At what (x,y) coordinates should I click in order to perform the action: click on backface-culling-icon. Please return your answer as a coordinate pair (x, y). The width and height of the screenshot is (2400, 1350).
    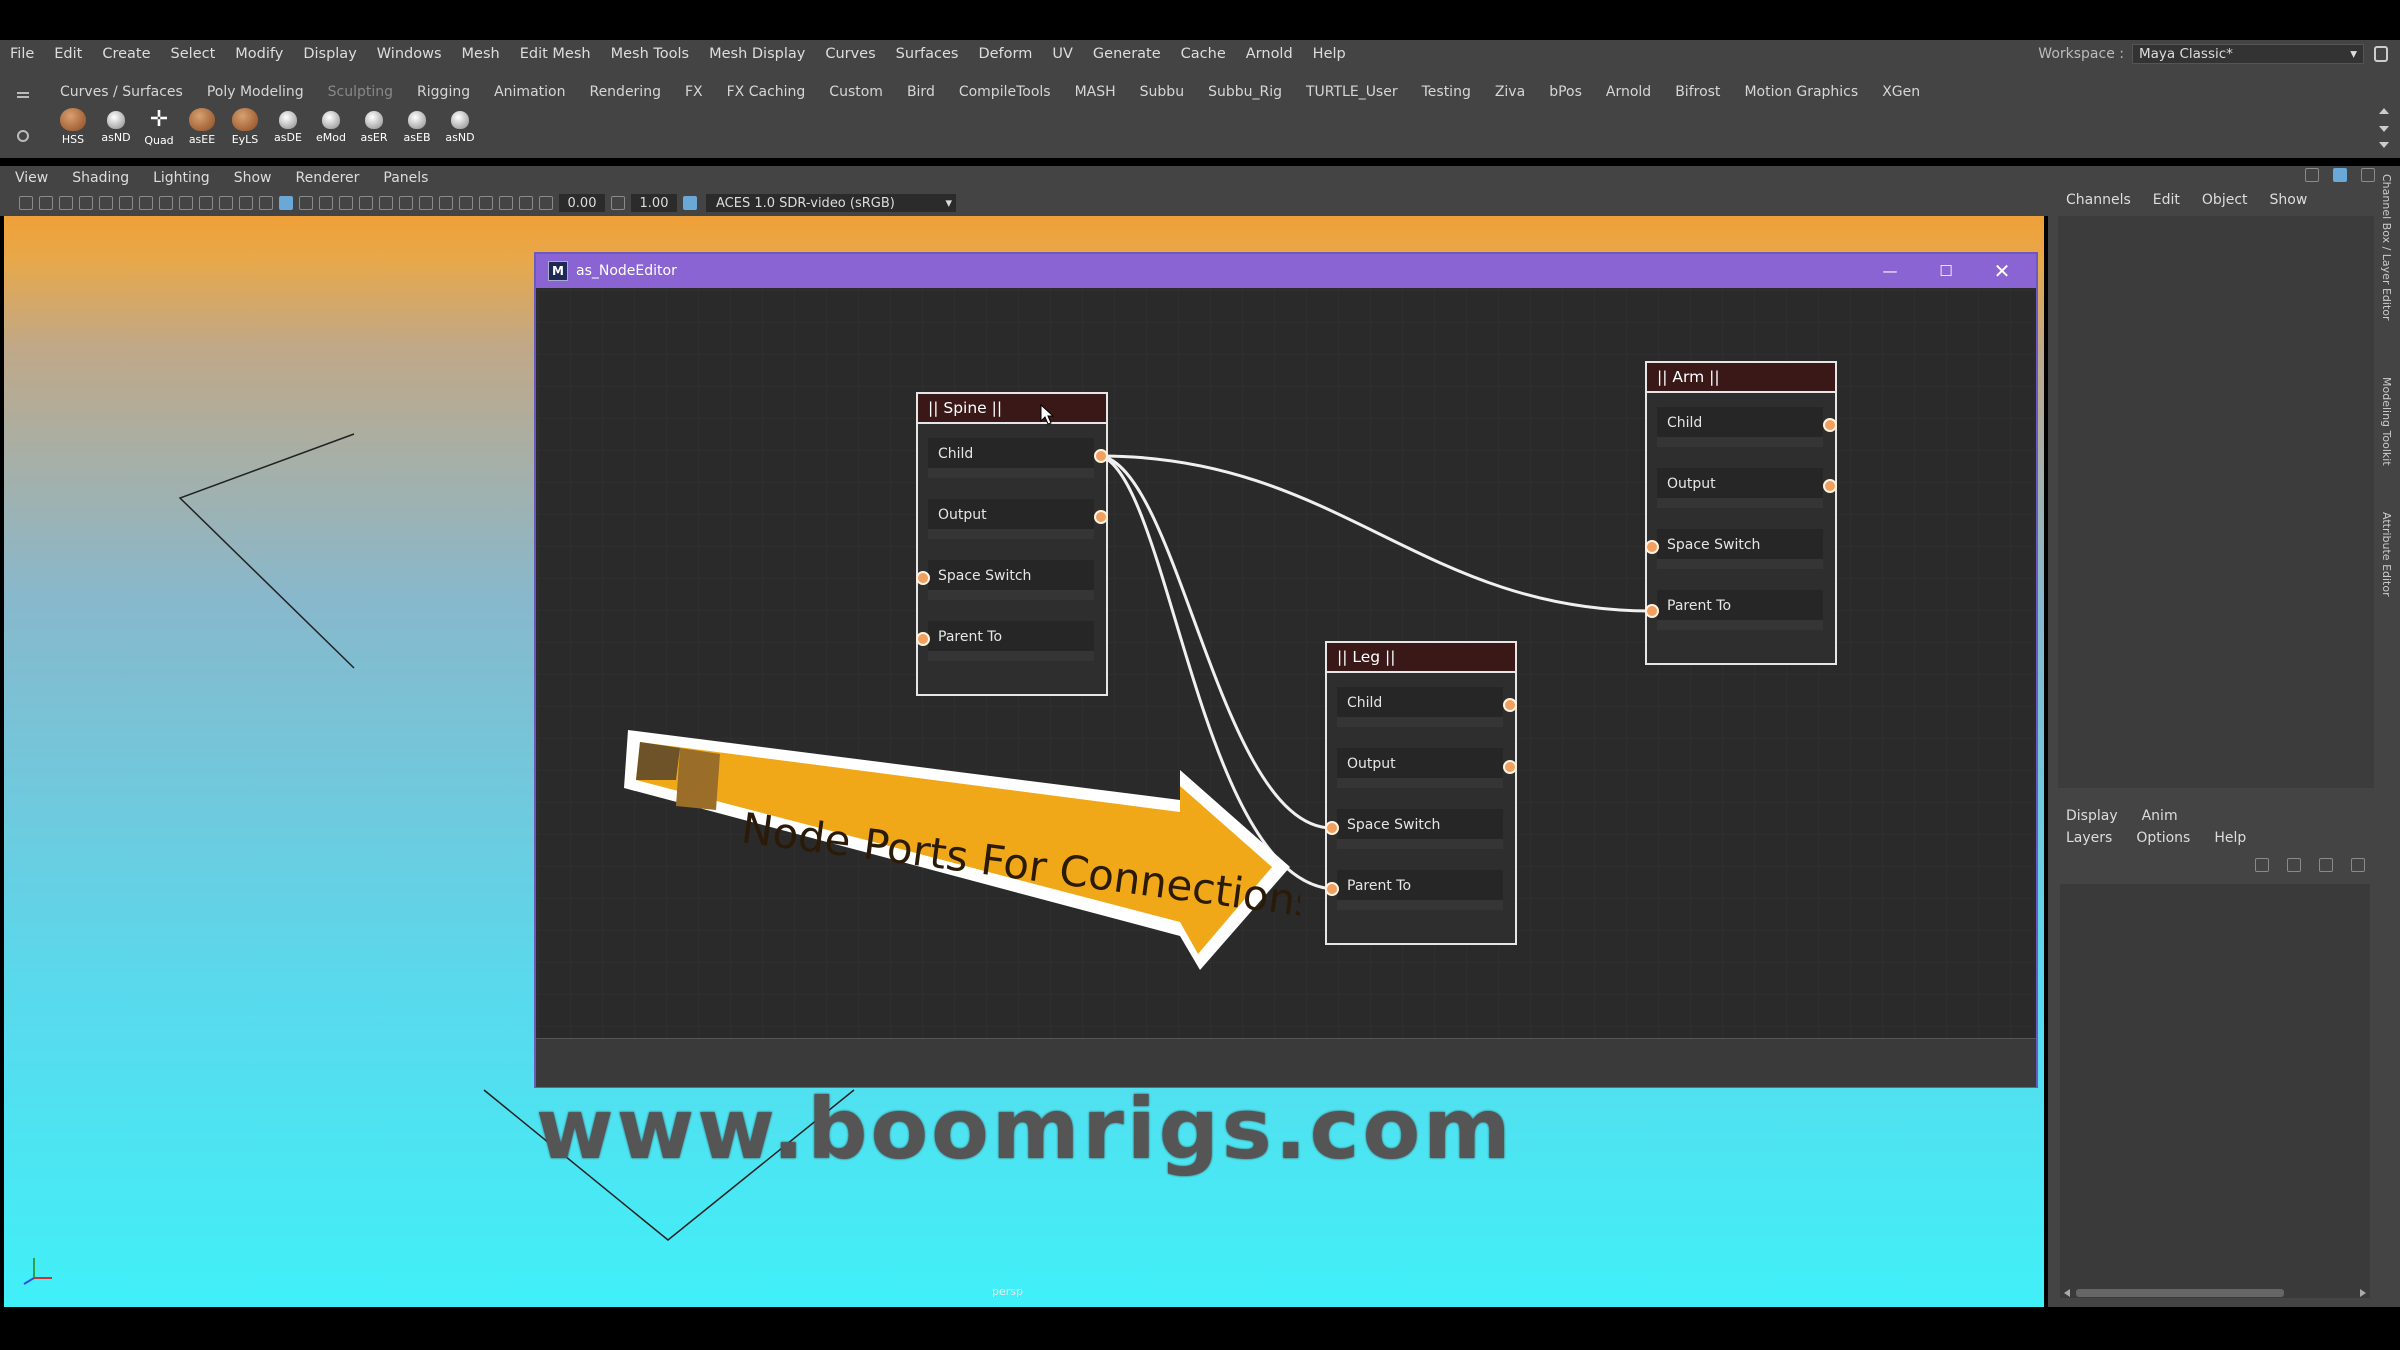
    Looking at the image, I should click on (526, 203).